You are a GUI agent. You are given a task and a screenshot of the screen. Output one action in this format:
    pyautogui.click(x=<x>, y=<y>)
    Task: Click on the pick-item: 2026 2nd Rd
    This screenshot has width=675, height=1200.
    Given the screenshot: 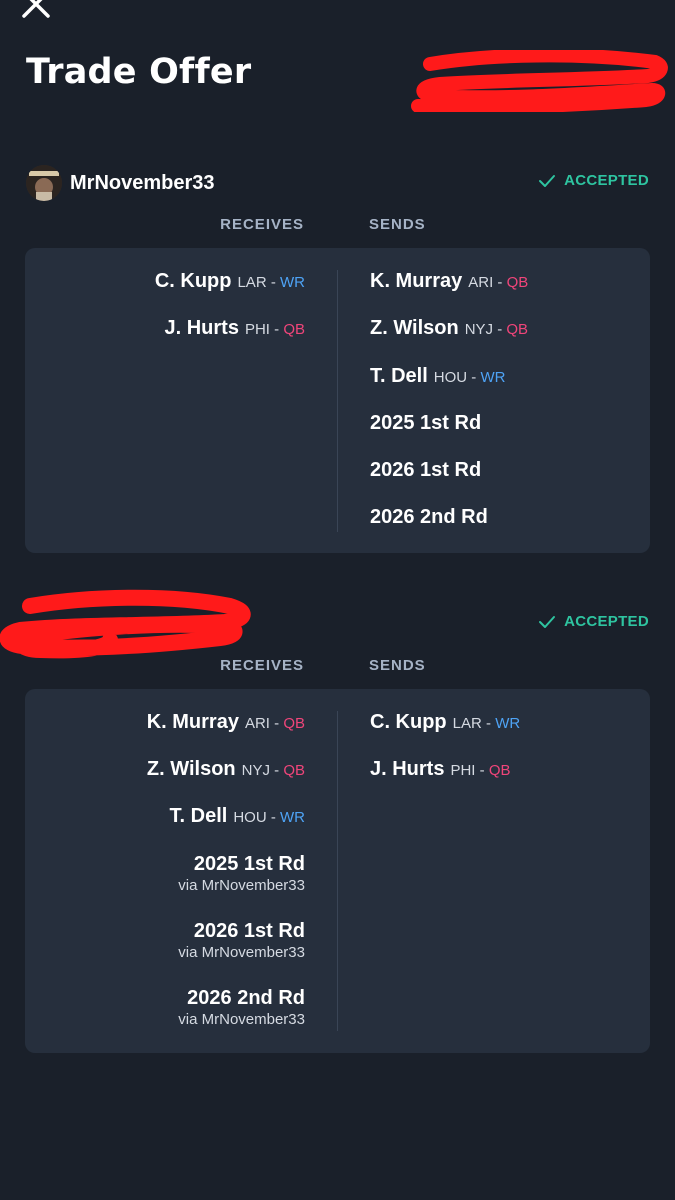 What is the action you would take?
    pyautogui.click(x=429, y=517)
    